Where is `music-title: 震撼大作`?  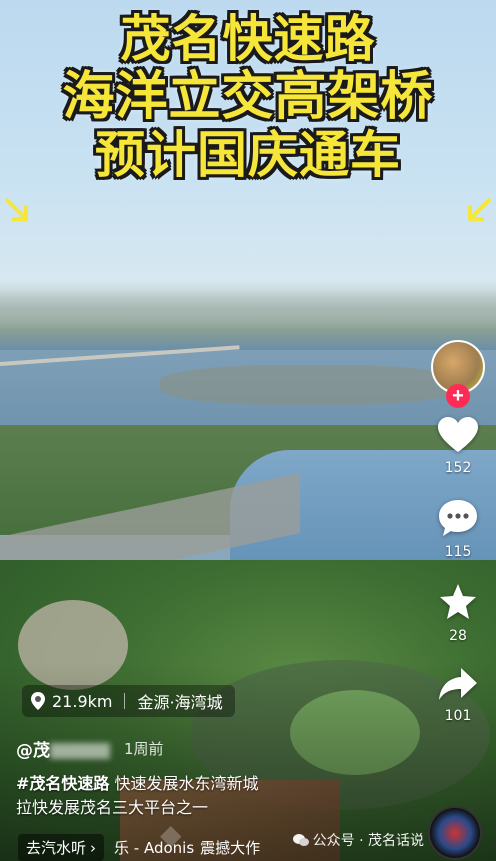 music-title: 震撼大作 is located at coordinates (230, 848).